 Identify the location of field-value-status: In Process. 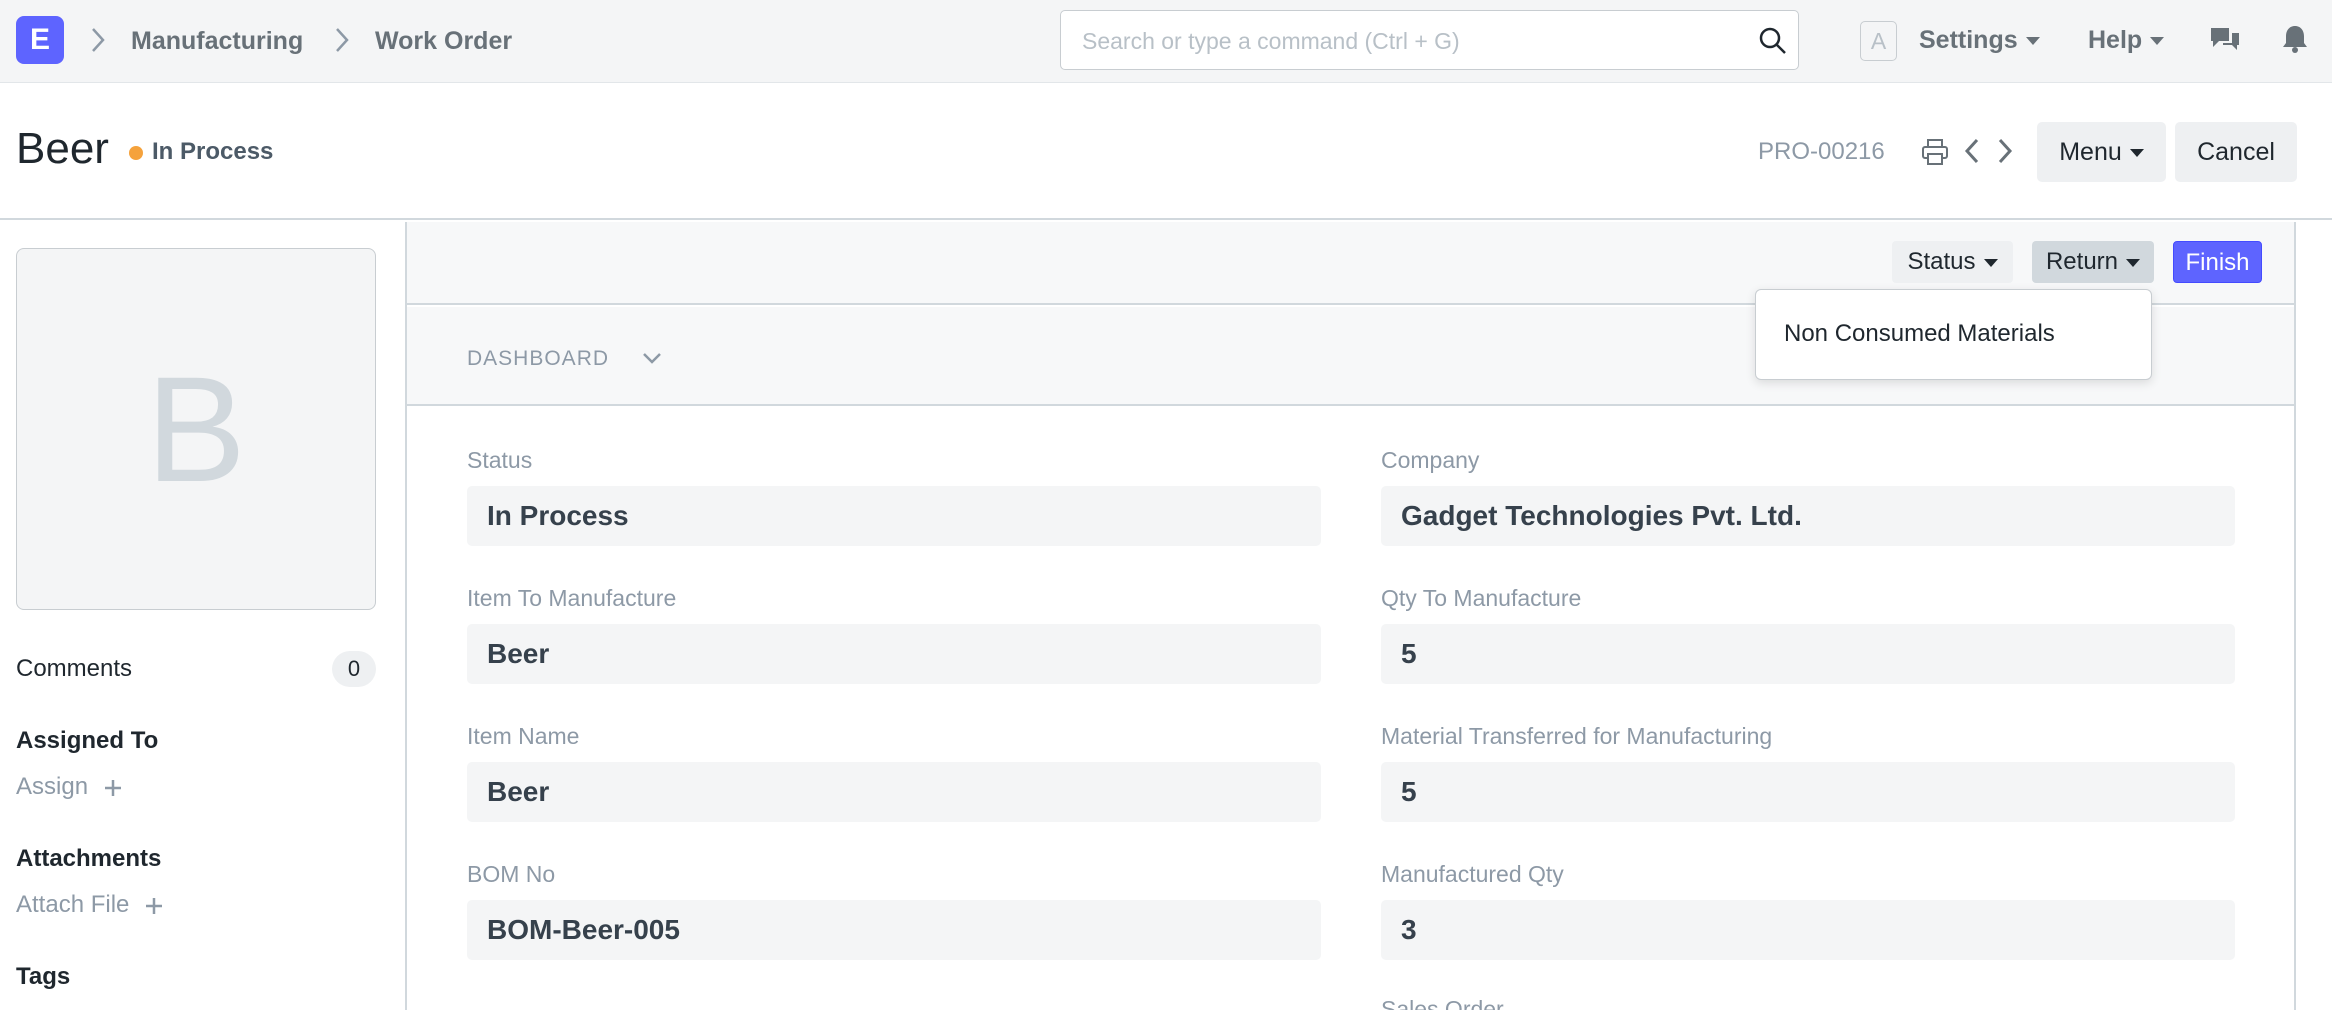
(894, 516).